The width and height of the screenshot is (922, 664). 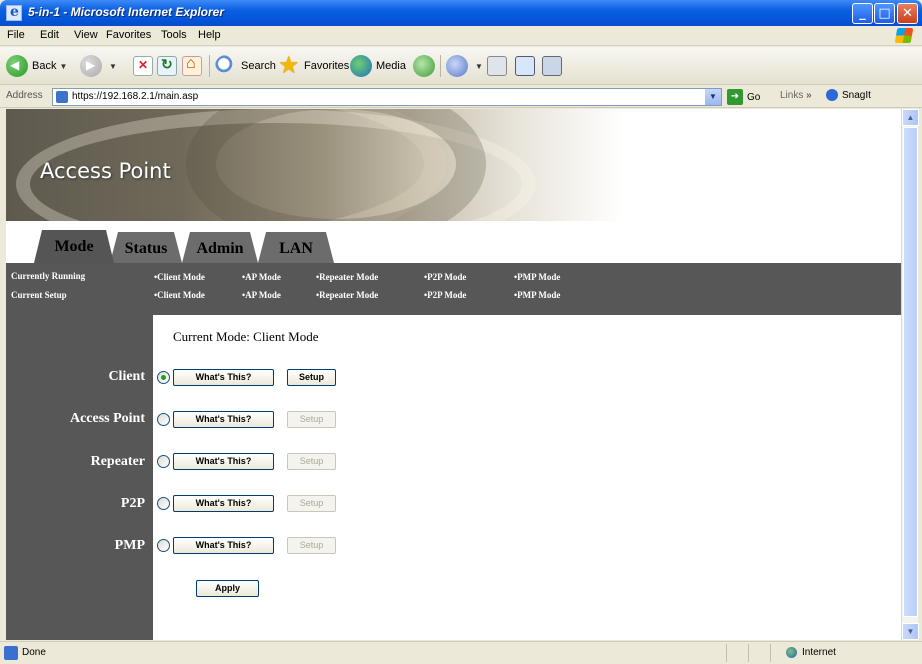 I want to click on forward-dropdown-icon: ▼, so click(x=113, y=66).